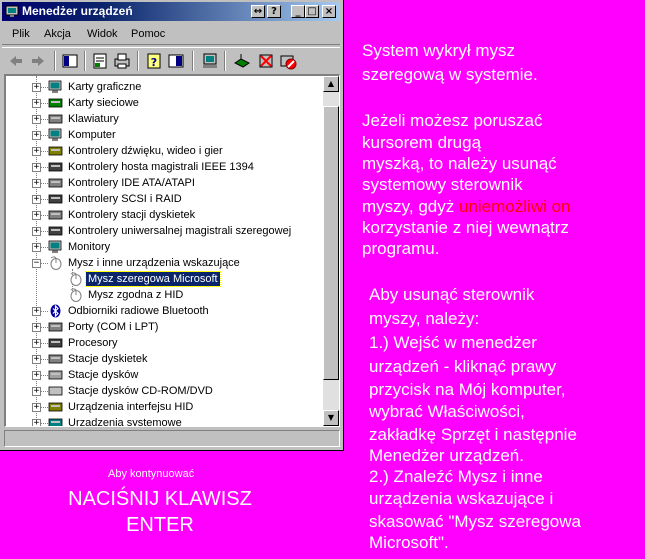  Describe the element at coordinates (465, 227) in the screenshot. I see `info-line: korzystanie z niej wewnątrz` at that location.